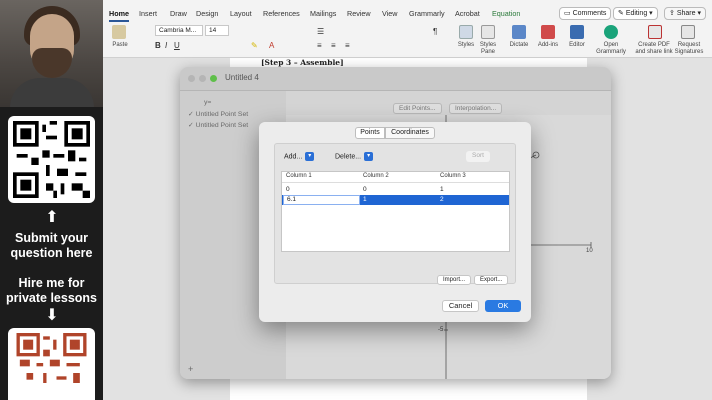  Describe the element at coordinates (242, 77) in the screenshot. I see `graph-window-title: Untitled 4` at that location.